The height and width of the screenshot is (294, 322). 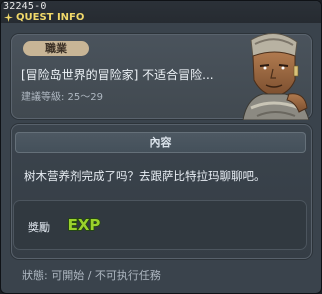 I want to click on window-title-row: QUEST INFO, so click(x=44, y=17).